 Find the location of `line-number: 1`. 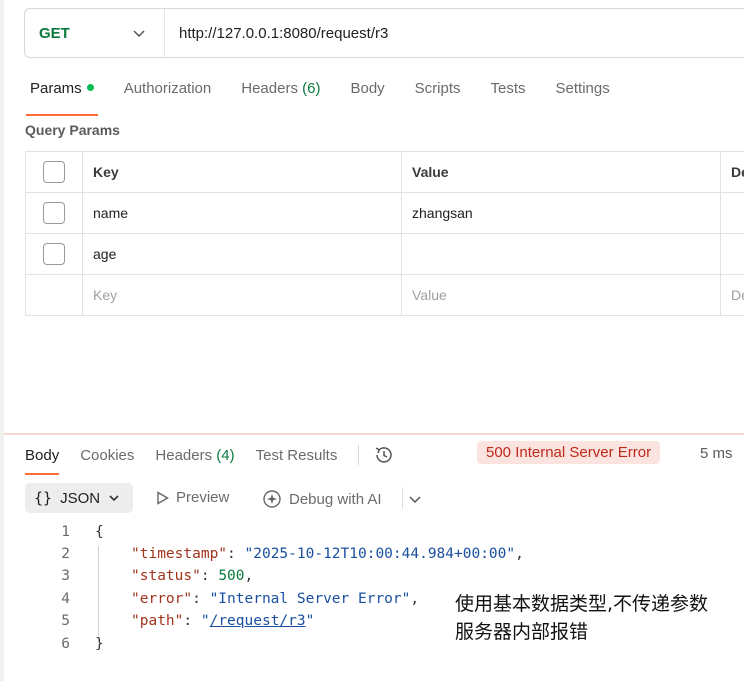

line-number: 1 is located at coordinates (65, 532).